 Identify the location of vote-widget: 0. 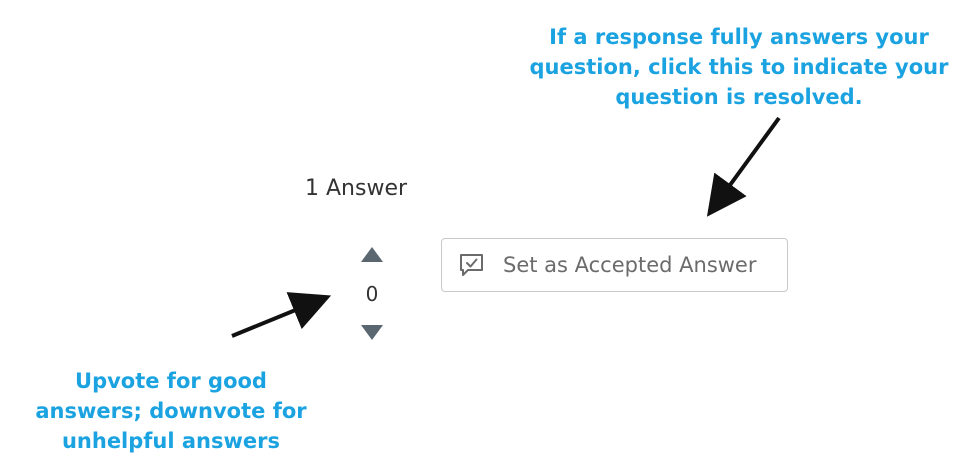
(372, 296).